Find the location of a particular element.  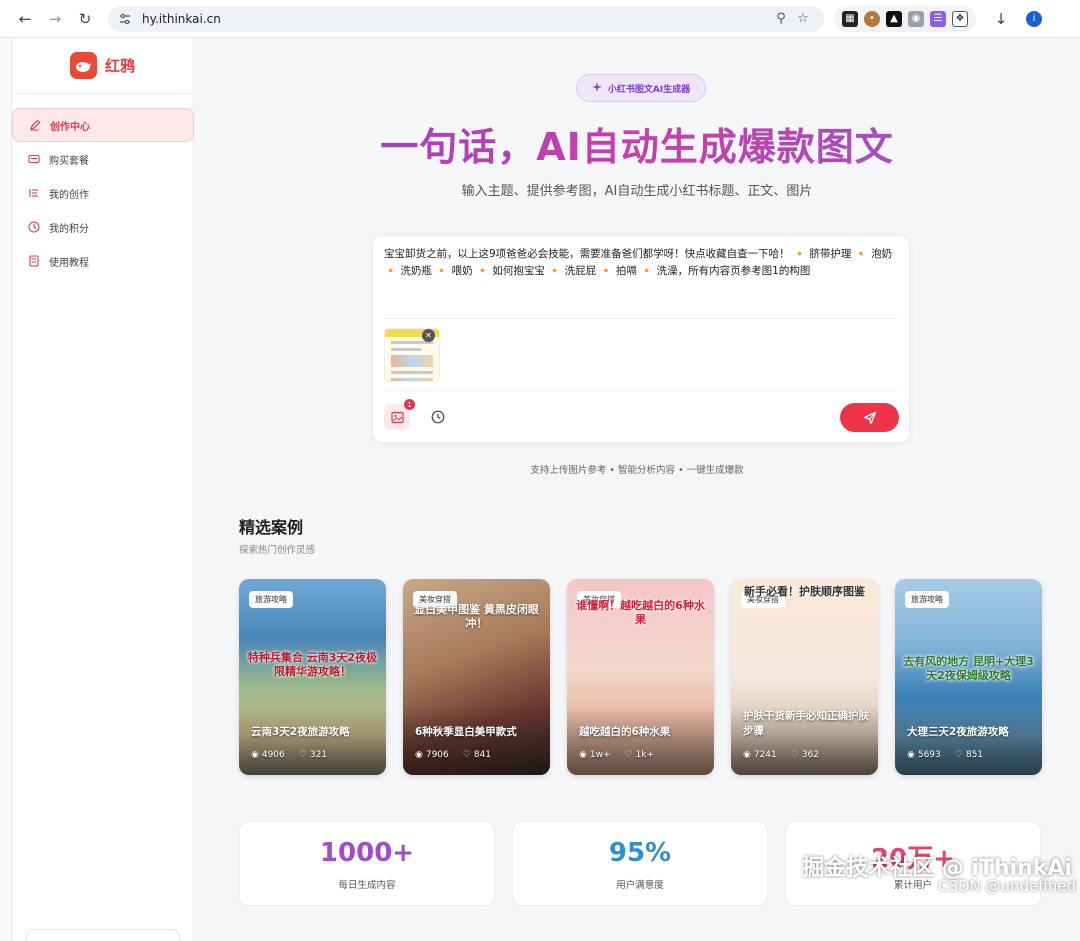

extension-doc-icon: ☰ is located at coordinates (938, 18).